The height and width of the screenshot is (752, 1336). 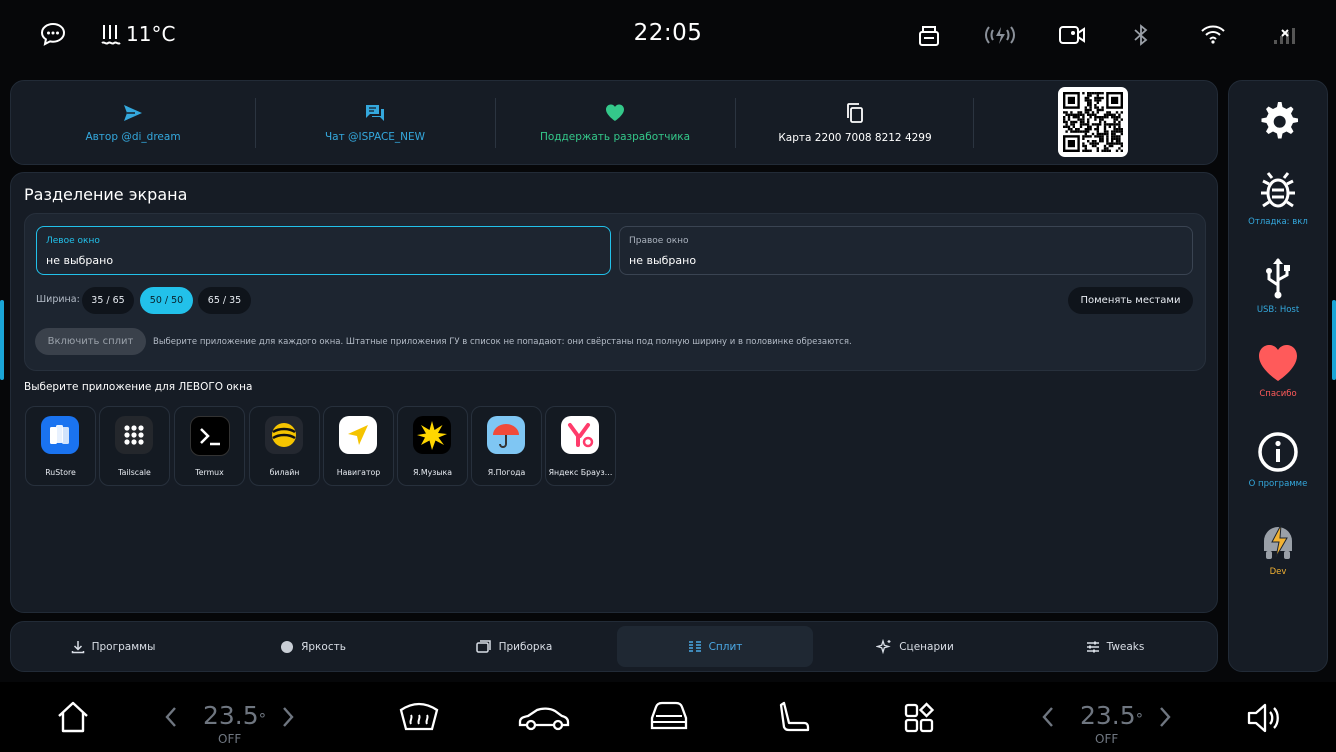 I want to click on music-star-icon, so click(x=432, y=435).